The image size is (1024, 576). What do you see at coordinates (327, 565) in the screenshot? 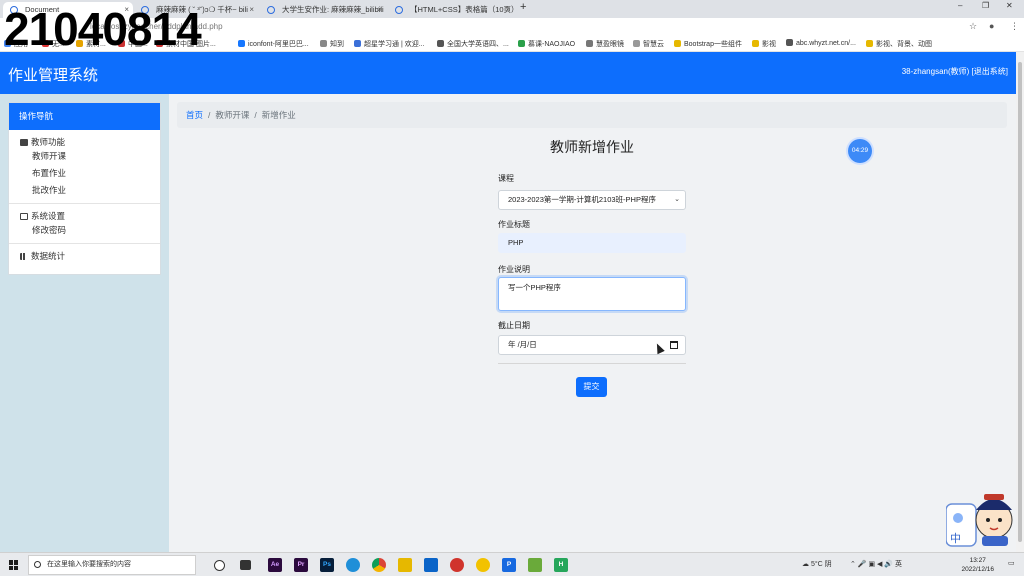
I see `photoshop-icon: Ps` at bounding box center [327, 565].